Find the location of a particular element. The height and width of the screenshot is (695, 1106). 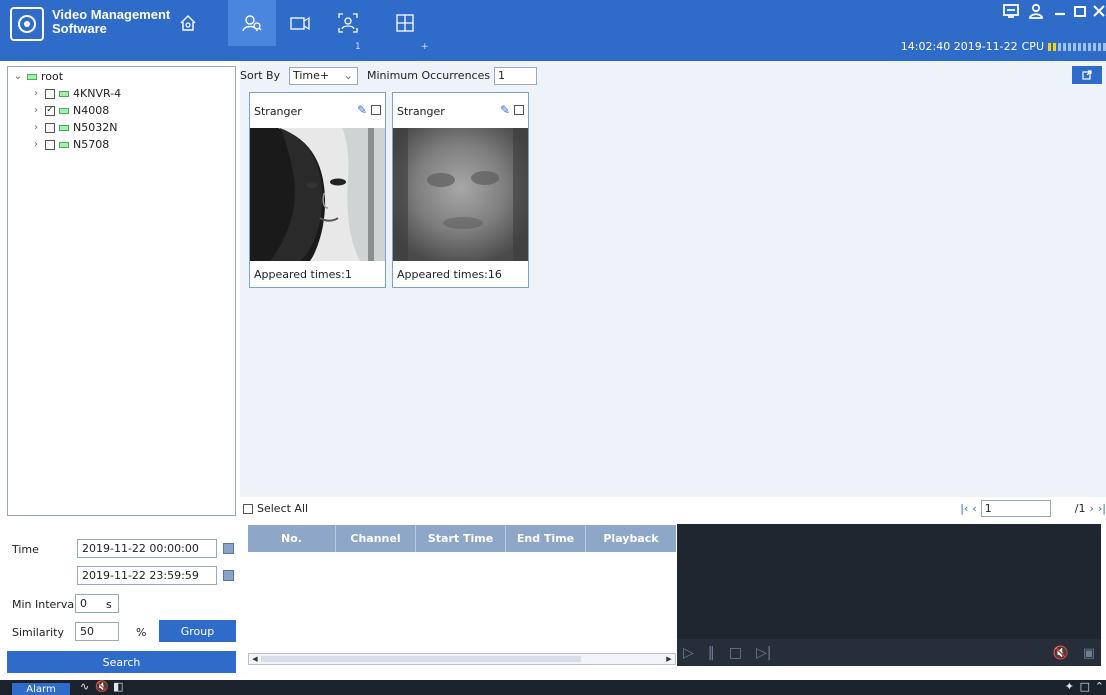

min-interval-input: 0 is located at coordinates (97, 603).